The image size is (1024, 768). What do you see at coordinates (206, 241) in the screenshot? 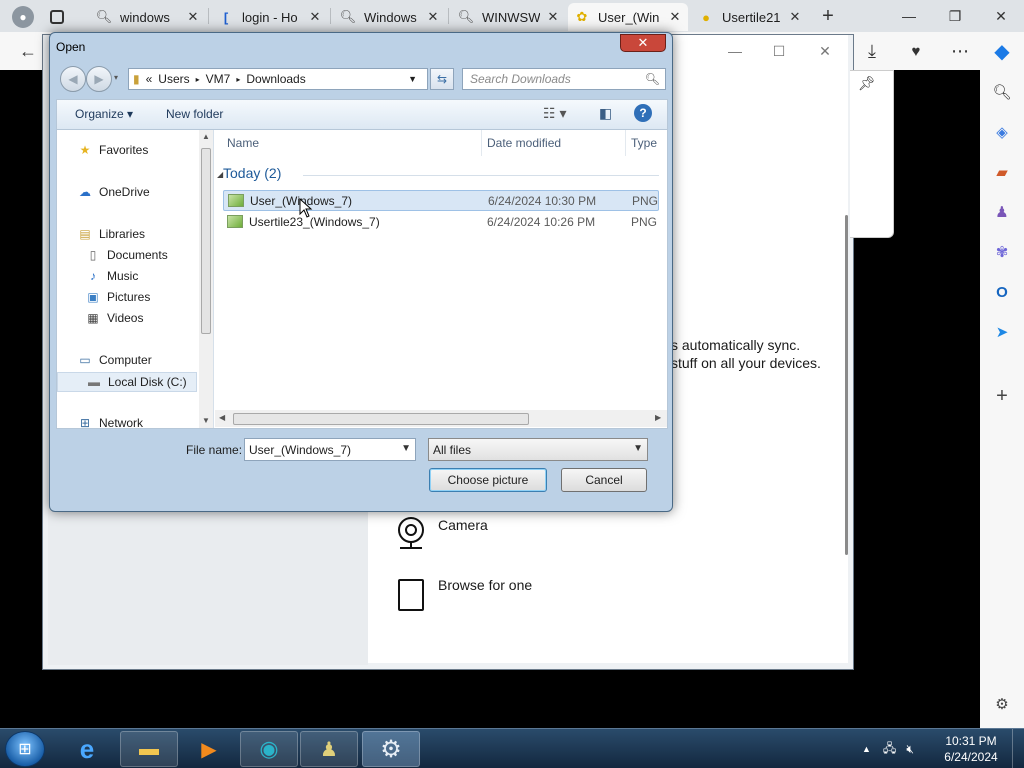
I see `nav-scroll-thumb` at bounding box center [206, 241].